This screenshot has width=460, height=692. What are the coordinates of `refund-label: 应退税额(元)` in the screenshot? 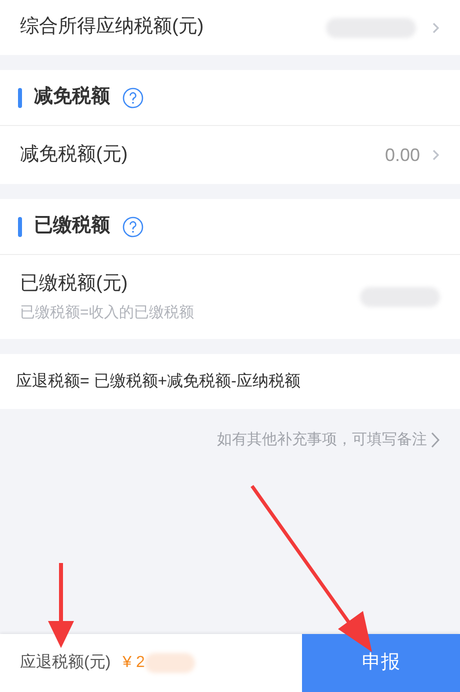 It's located at (65, 662).